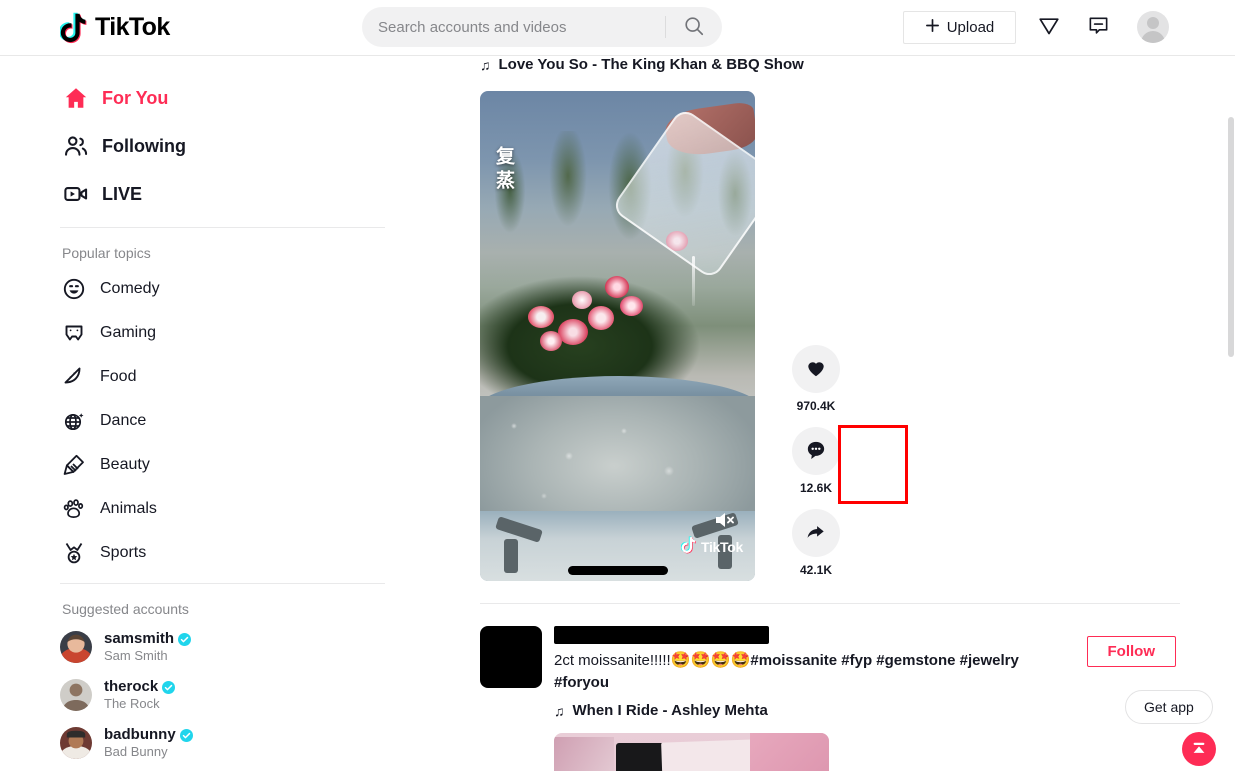 This screenshot has height=771, width=1235. I want to click on sidebar-item-comedy: Comedy, so click(240, 289).